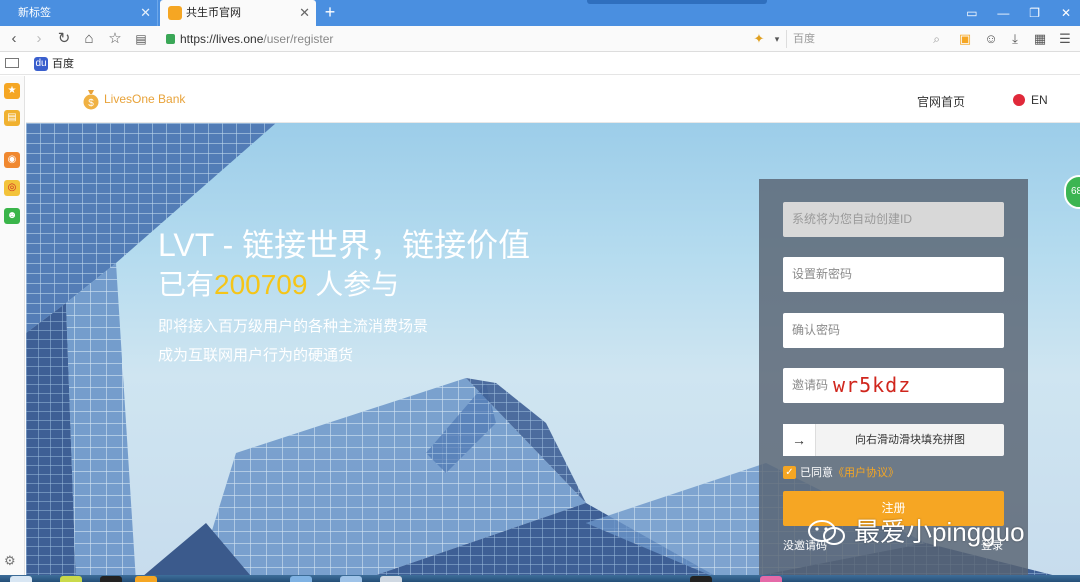 Image resolution: width=1080 pixels, height=582 pixels. What do you see at coordinates (170, 39) in the screenshot?
I see `lock-icon` at bounding box center [170, 39].